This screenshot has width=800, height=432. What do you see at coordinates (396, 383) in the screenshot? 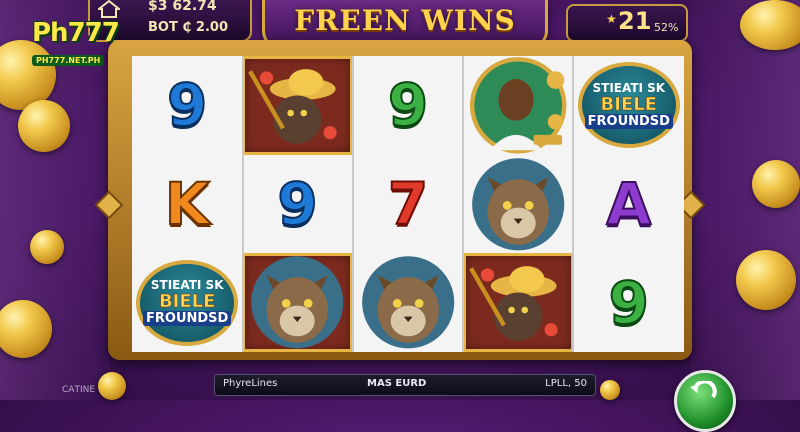
I see `max-bet-label: MAS EURD` at bounding box center [396, 383].